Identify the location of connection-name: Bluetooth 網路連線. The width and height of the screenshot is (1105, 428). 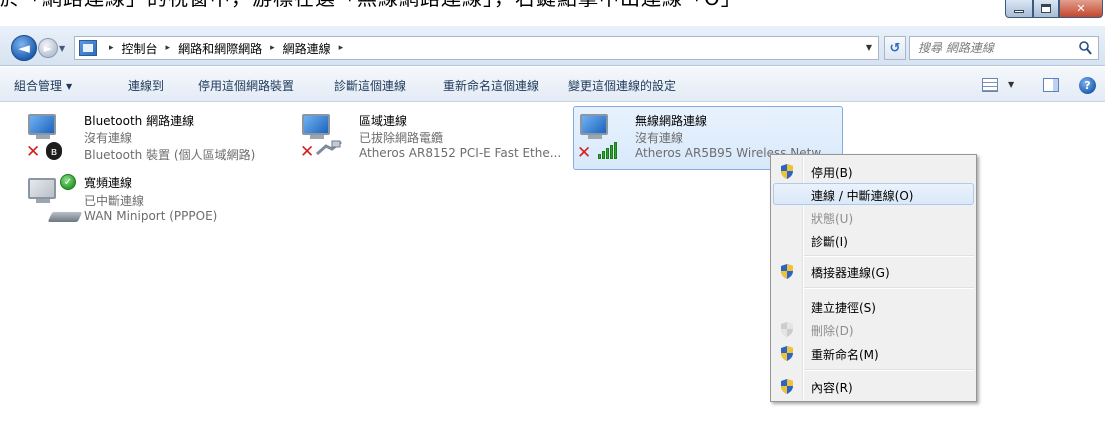
(139, 121).